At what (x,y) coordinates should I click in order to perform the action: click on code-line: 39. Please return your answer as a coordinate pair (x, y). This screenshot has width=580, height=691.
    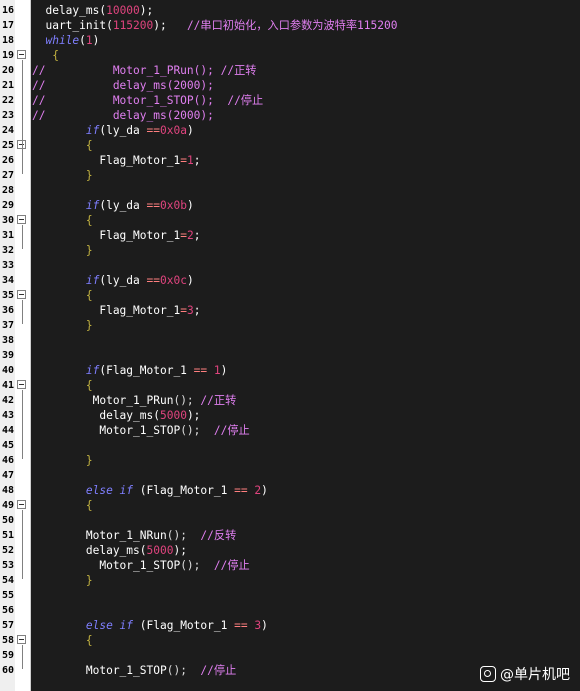
    Looking at the image, I should click on (290, 355).